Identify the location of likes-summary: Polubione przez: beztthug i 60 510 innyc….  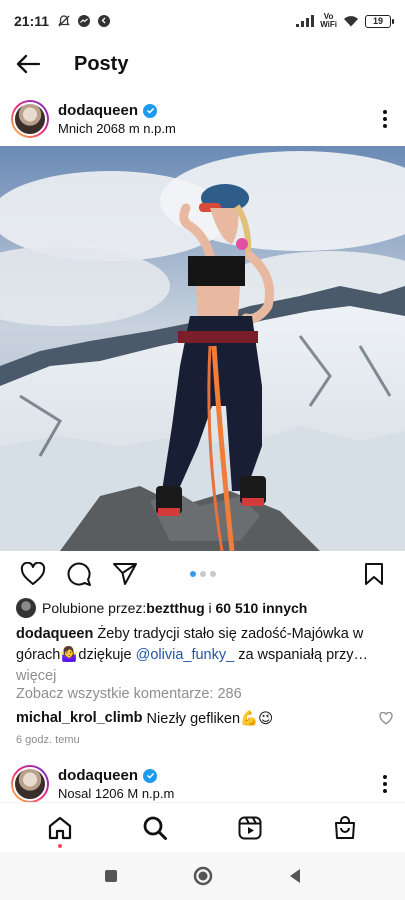
(161, 608).